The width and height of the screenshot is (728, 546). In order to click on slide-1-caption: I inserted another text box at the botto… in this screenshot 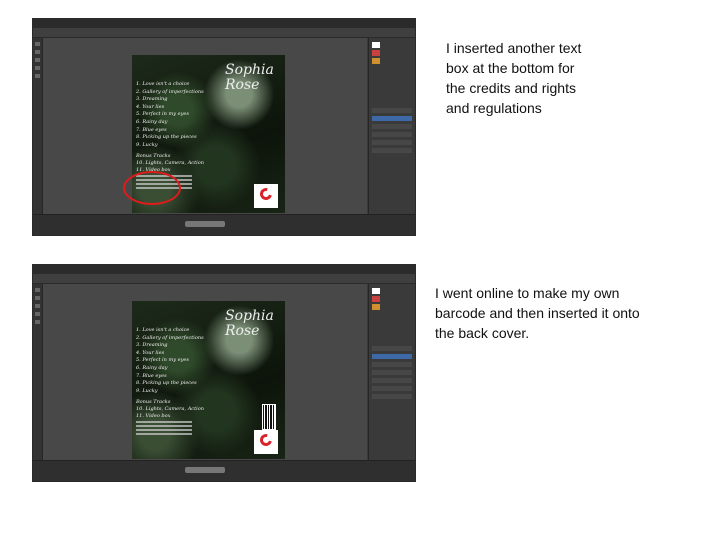, I will do `click(514, 78)`.